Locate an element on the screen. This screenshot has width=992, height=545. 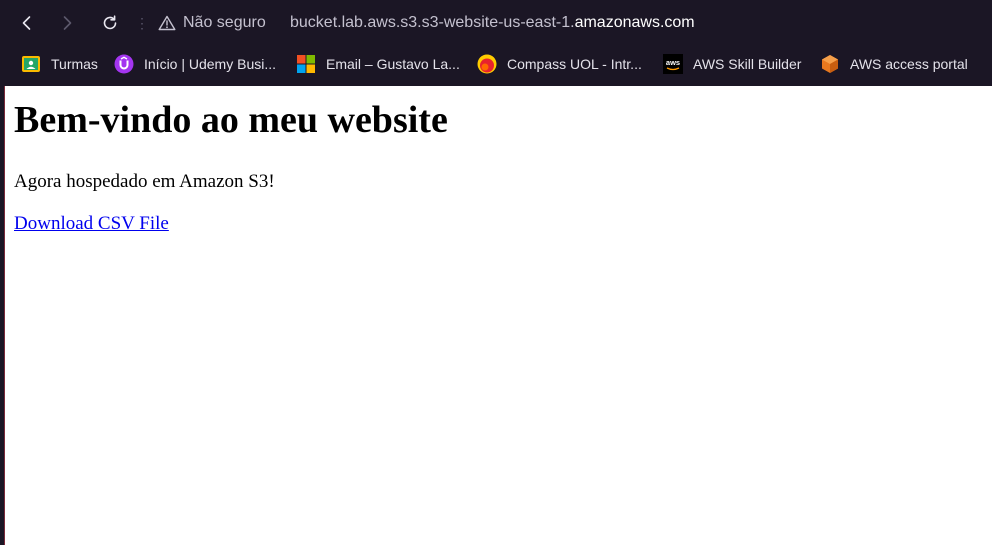
security-indicator: Não seguro is located at coordinates (212, 23).